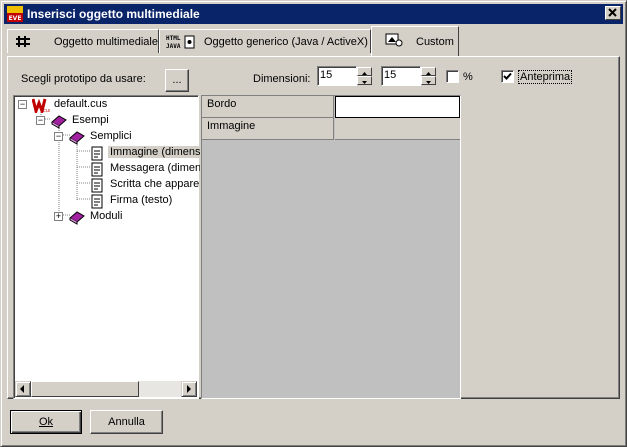 This screenshot has width=627, height=447. I want to click on scroll-left-button, so click(23, 389).